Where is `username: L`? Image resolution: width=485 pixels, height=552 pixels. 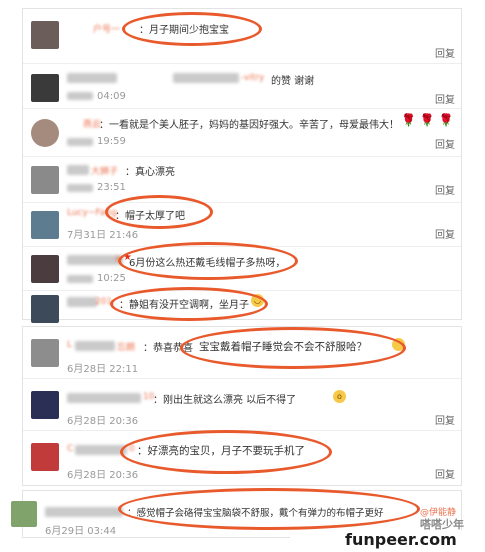 username: L is located at coordinates (69, 345).